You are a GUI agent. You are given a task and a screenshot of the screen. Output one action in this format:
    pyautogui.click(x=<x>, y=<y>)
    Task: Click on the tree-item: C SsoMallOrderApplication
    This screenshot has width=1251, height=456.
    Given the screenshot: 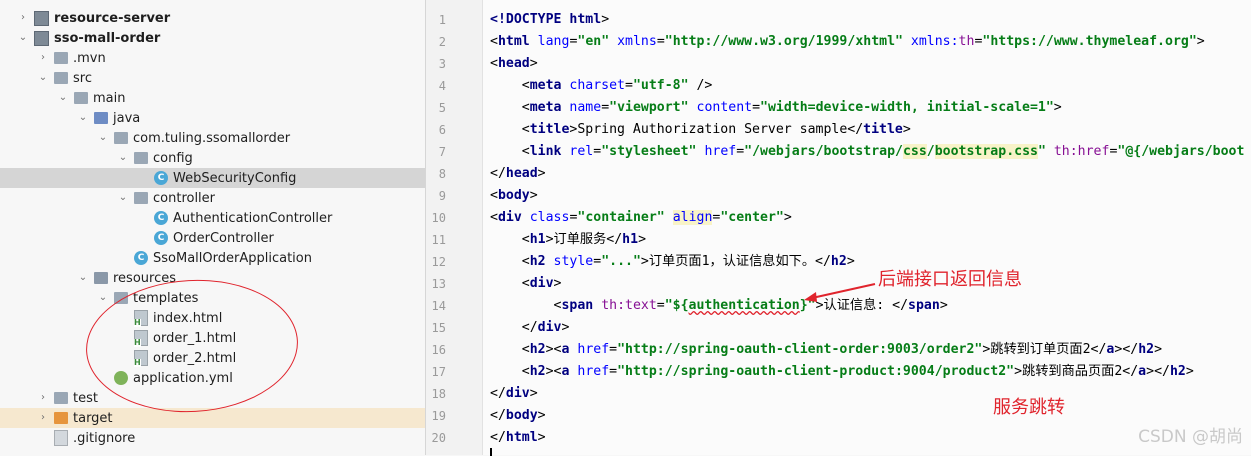 What is the action you would take?
    pyautogui.click(x=212, y=258)
    